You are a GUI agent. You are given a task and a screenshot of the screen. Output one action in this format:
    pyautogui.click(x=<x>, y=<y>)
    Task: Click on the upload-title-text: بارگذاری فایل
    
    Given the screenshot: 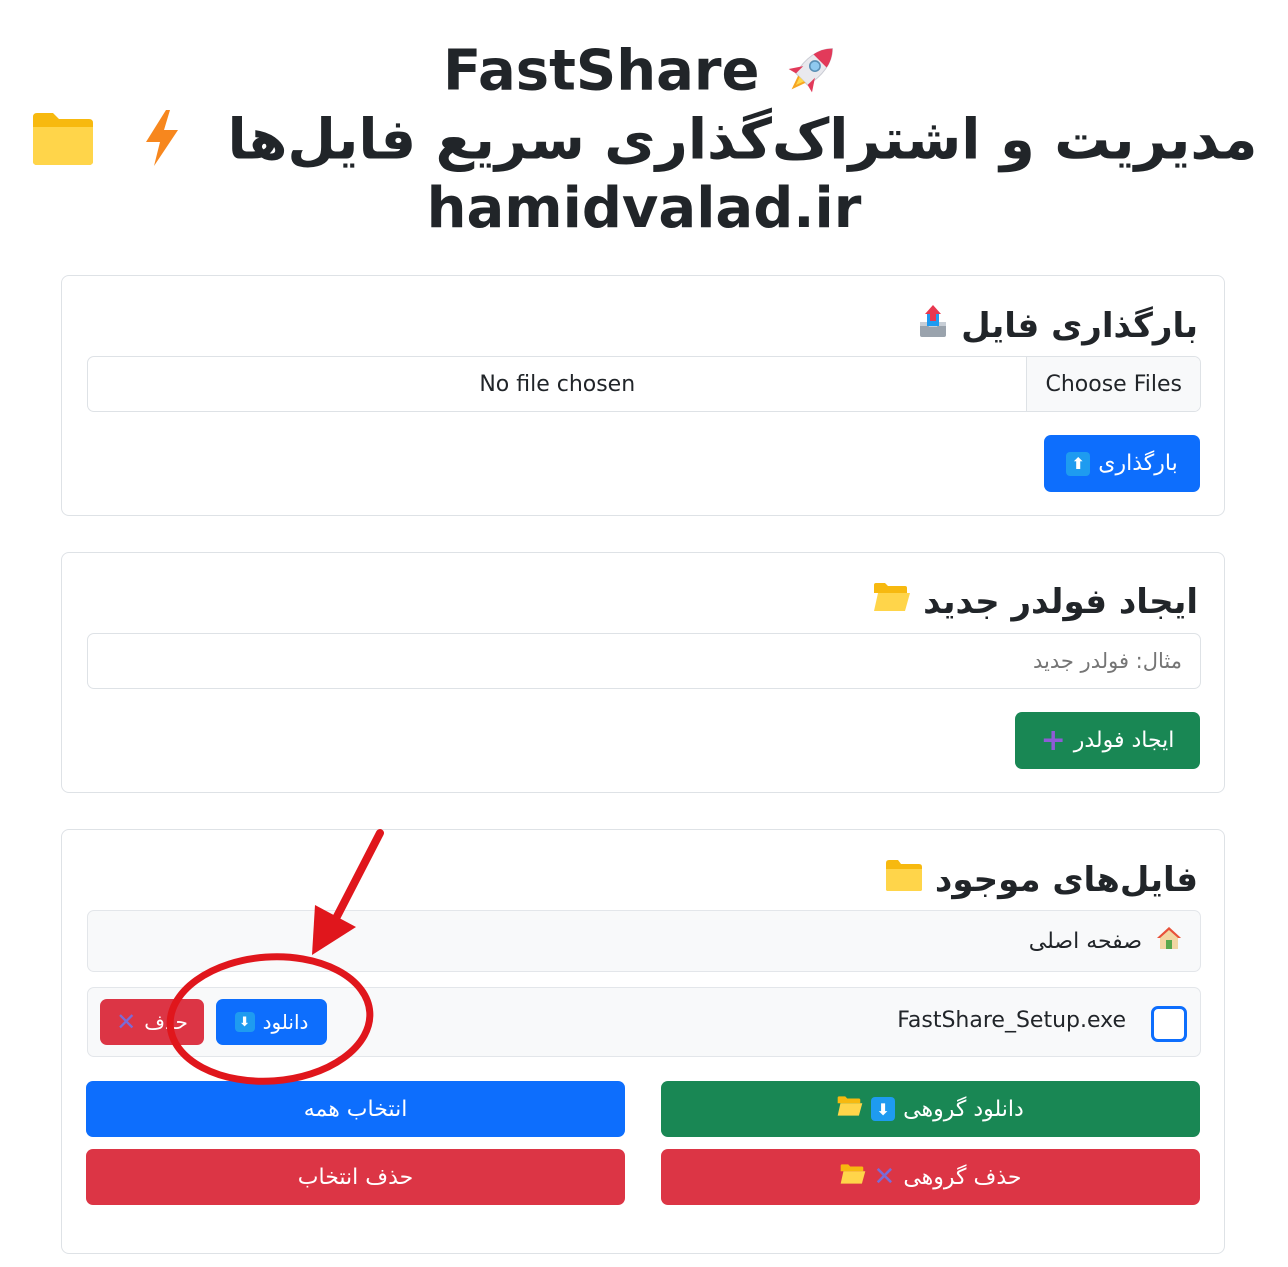 What is the action you would take?
    pyautogui.click(x=1079, y=325)
    